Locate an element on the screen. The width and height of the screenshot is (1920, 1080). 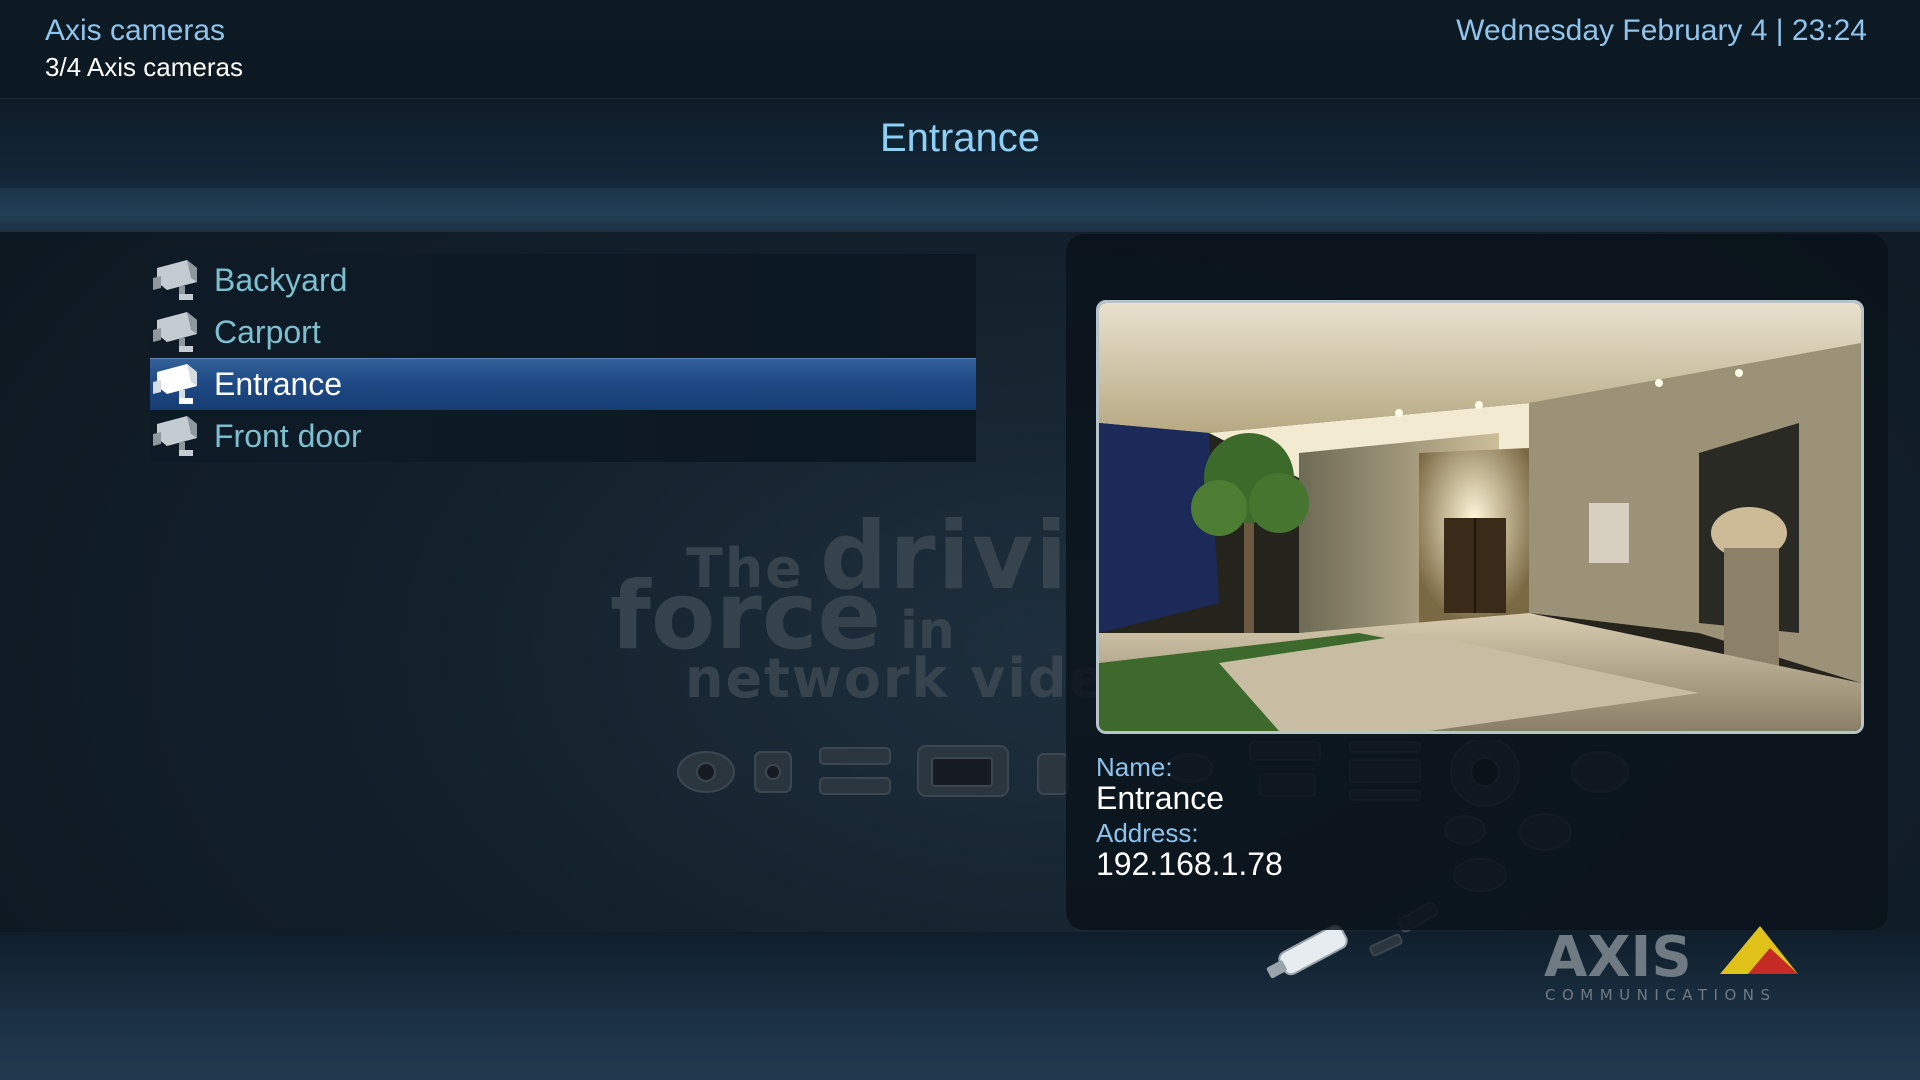
camera-label: Front door is located at coordinates (288, 435).